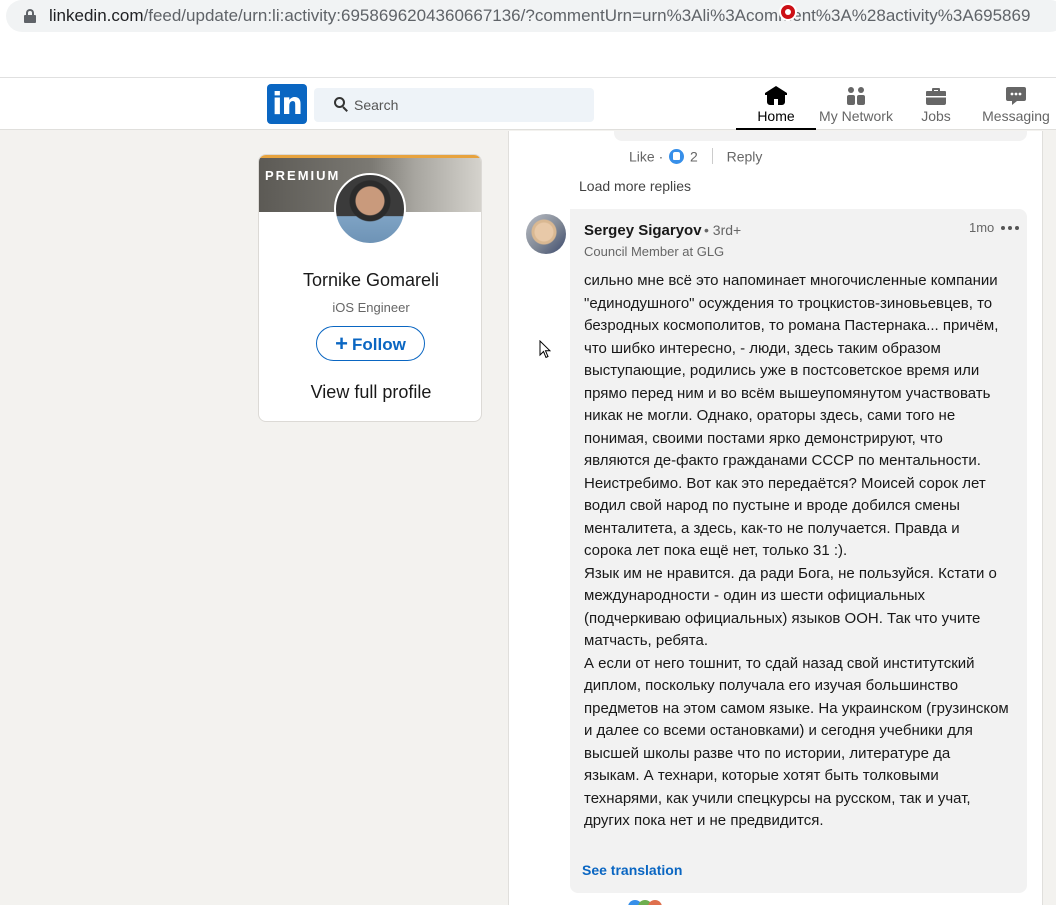  I want to click on nav-label-messaging: Messaging, so click(1016, 116).